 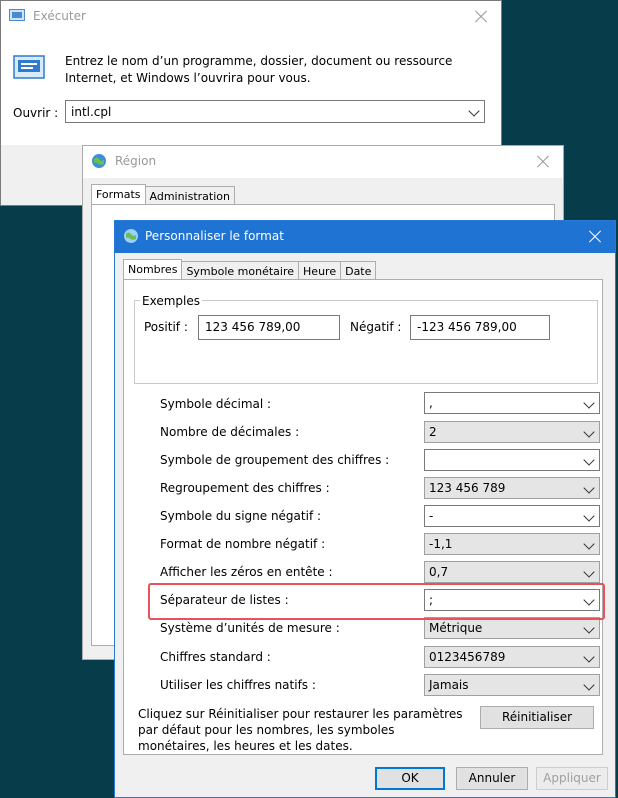 I want to click on row-label-standard-digits: Chiffres standard :, so click(x=215, y=657).